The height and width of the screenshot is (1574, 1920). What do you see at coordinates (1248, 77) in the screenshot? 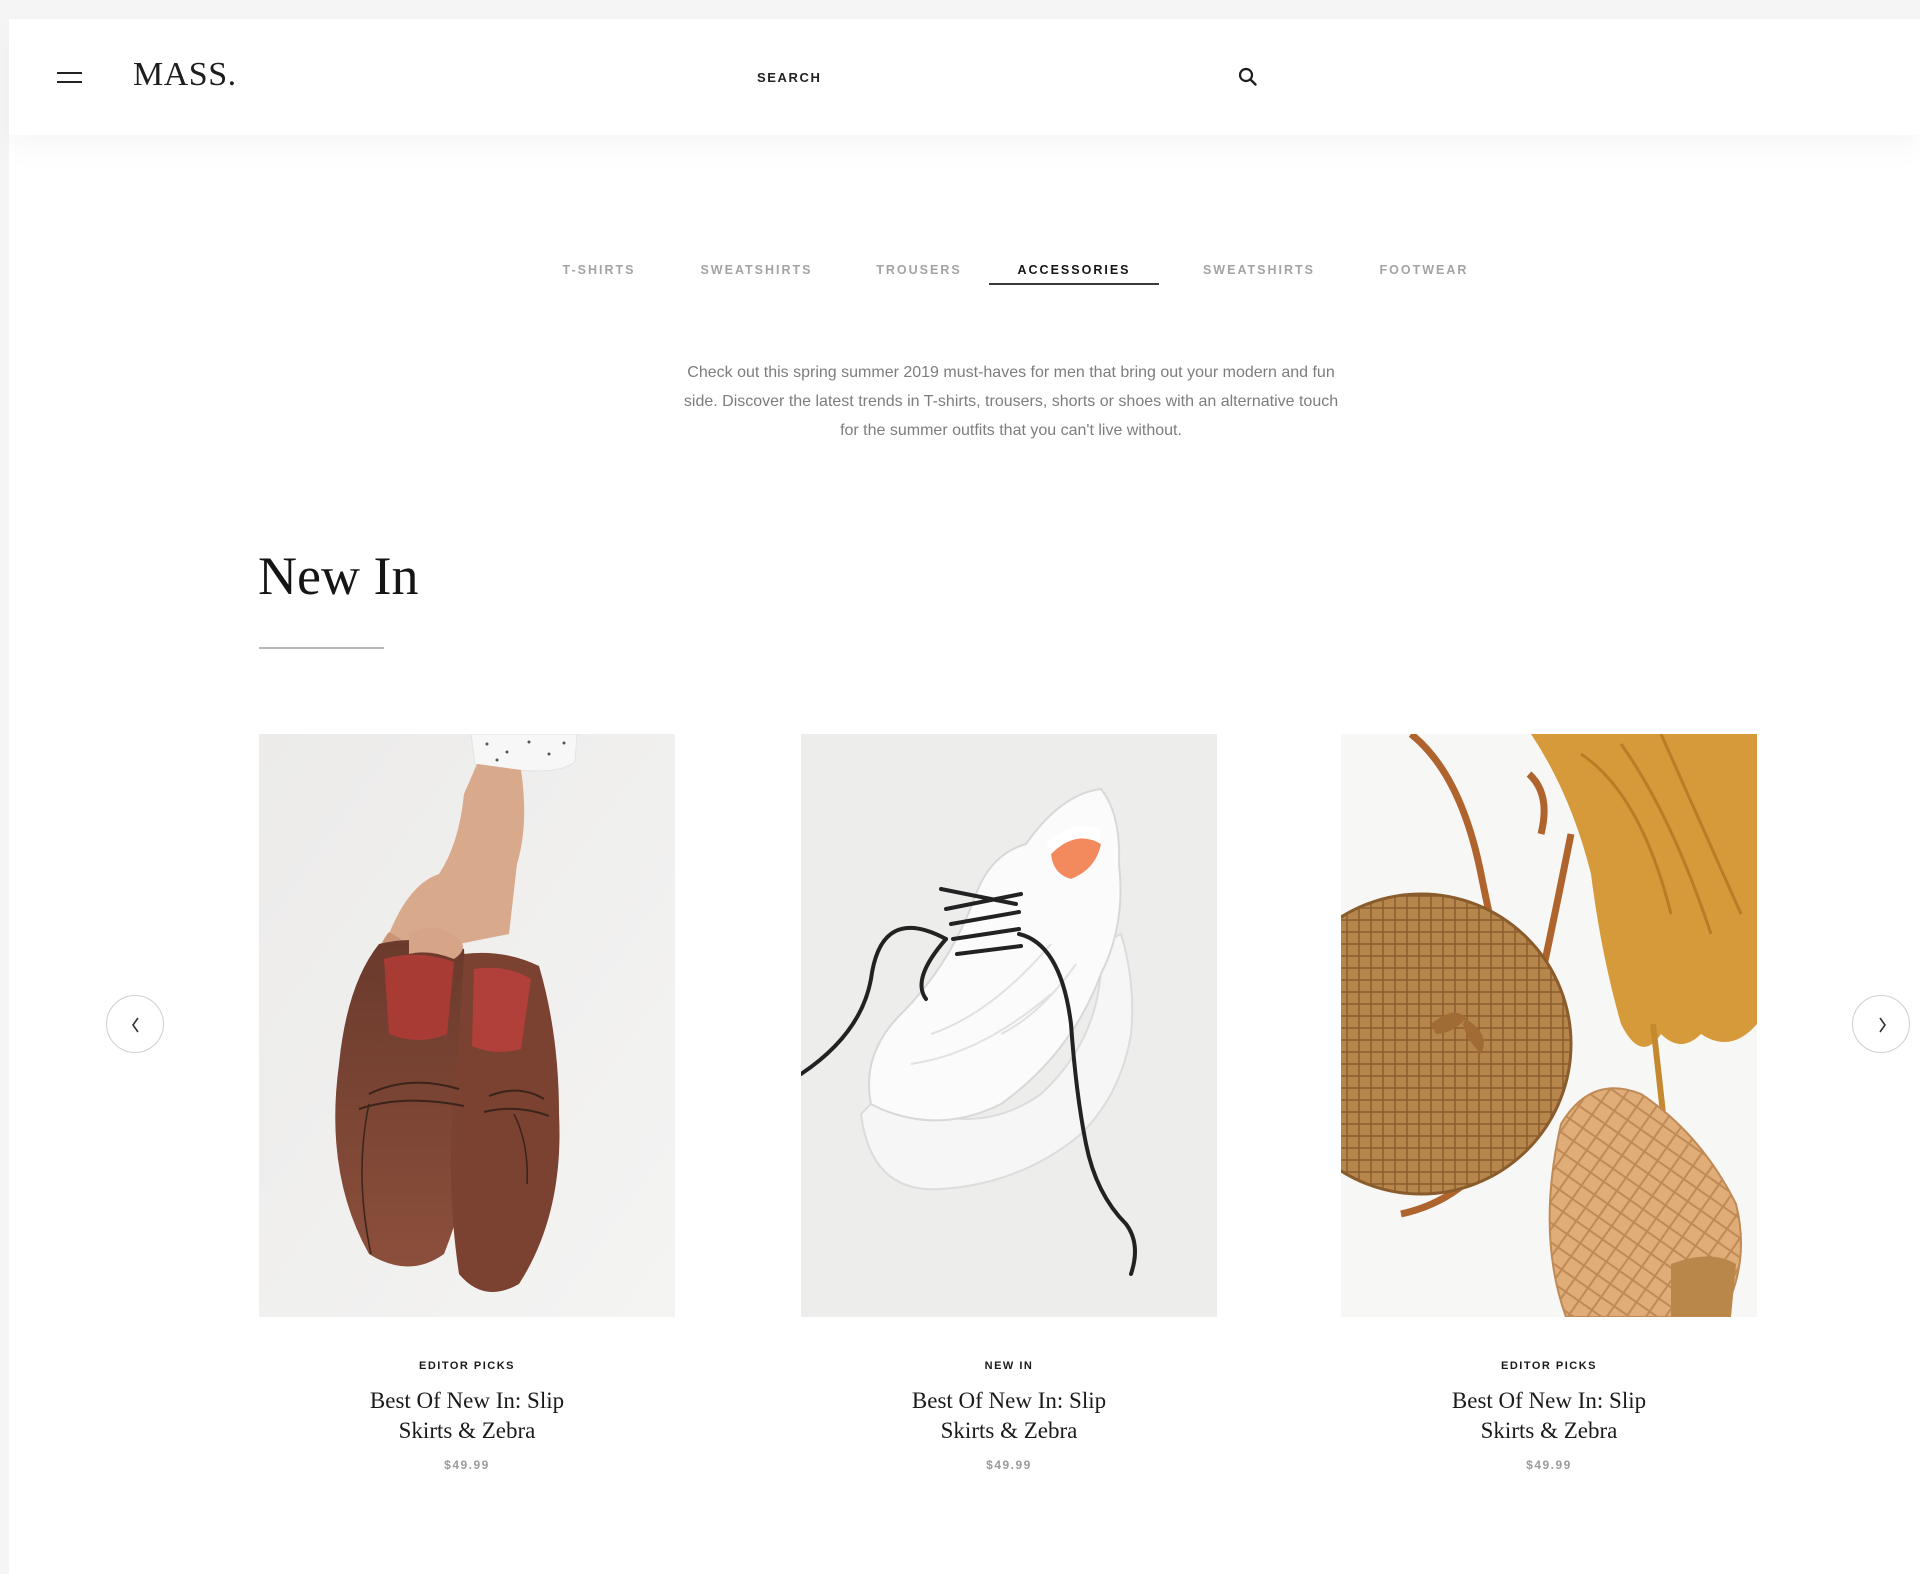
I see `search-icon` at bounding box center [1248, 77].